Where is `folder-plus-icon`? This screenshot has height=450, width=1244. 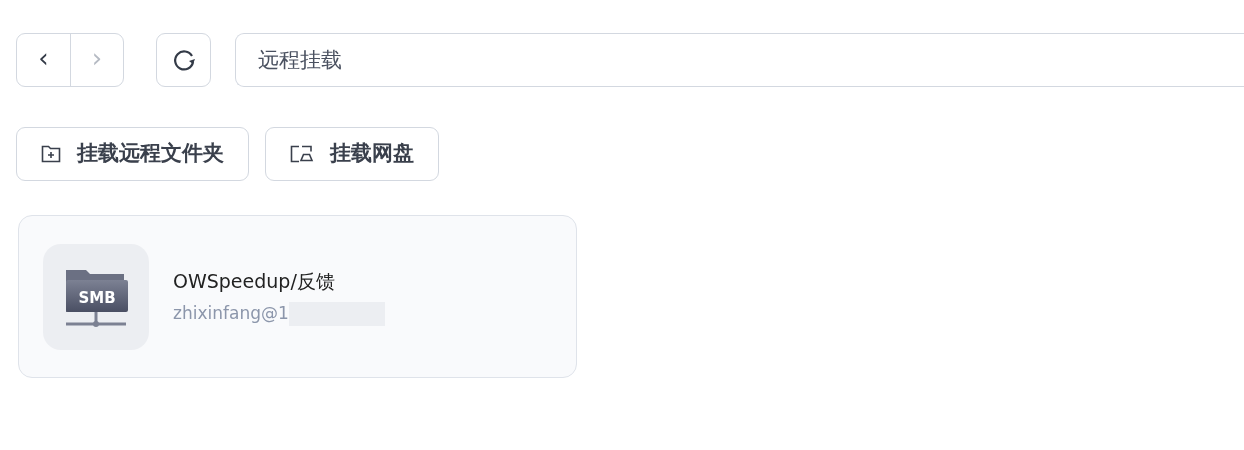
folder-plus-icon is located at coordinates (51, 154).